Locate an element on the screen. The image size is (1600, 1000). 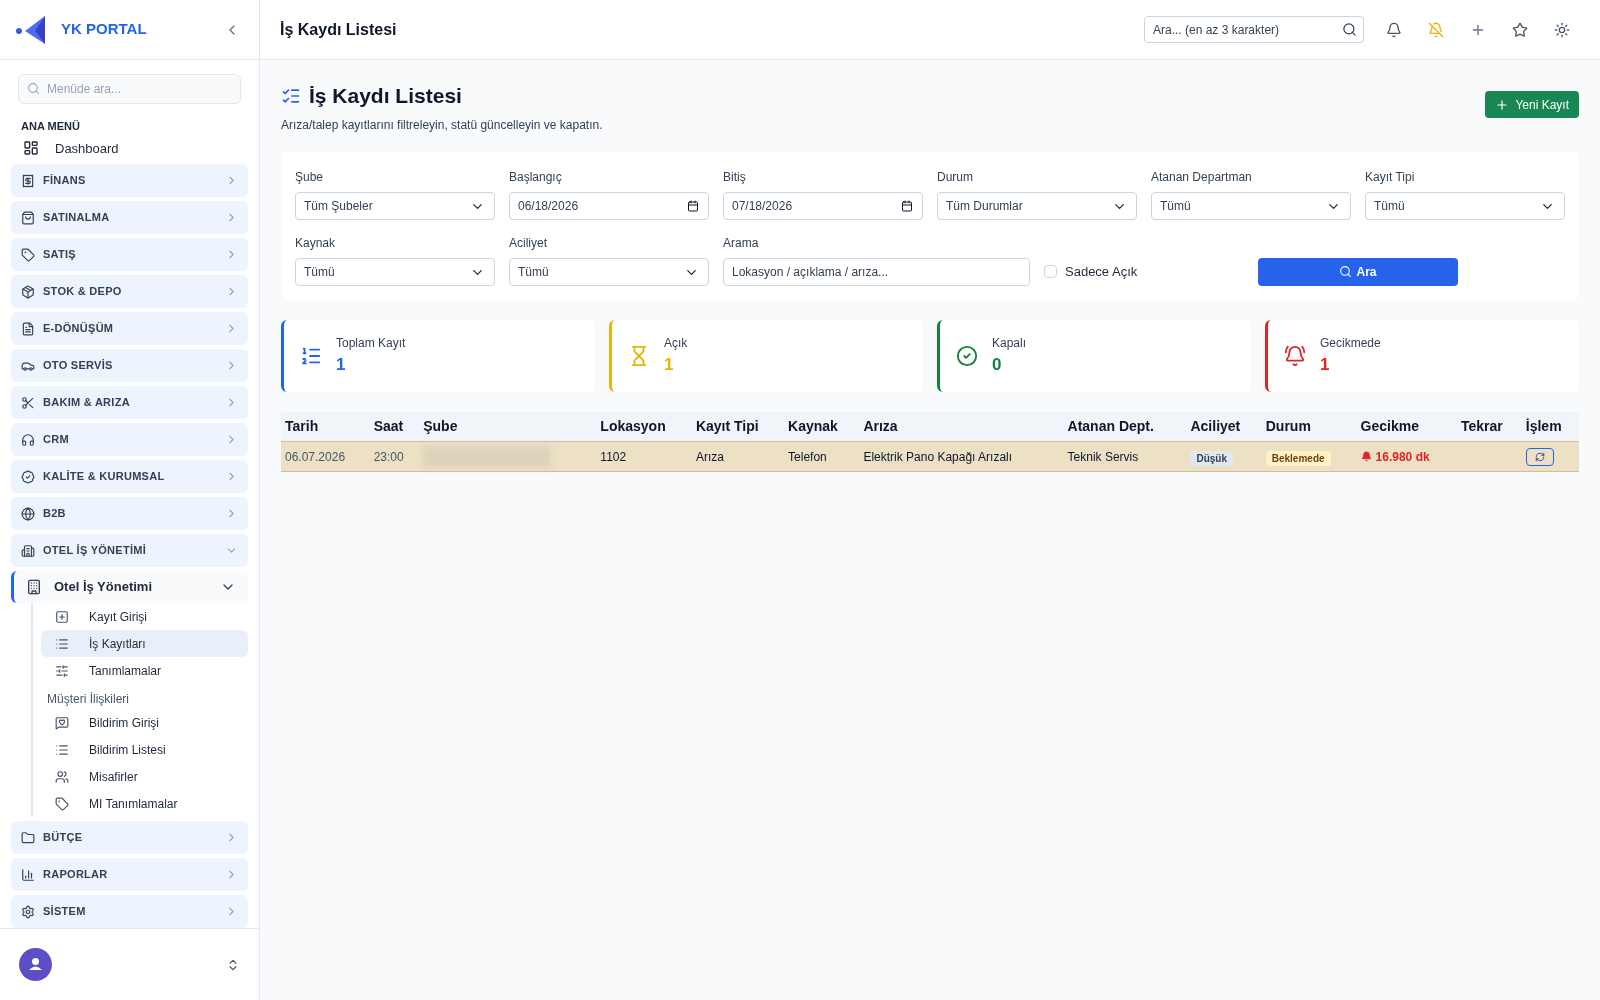
bag-icon is located at coordinates (28, 217).